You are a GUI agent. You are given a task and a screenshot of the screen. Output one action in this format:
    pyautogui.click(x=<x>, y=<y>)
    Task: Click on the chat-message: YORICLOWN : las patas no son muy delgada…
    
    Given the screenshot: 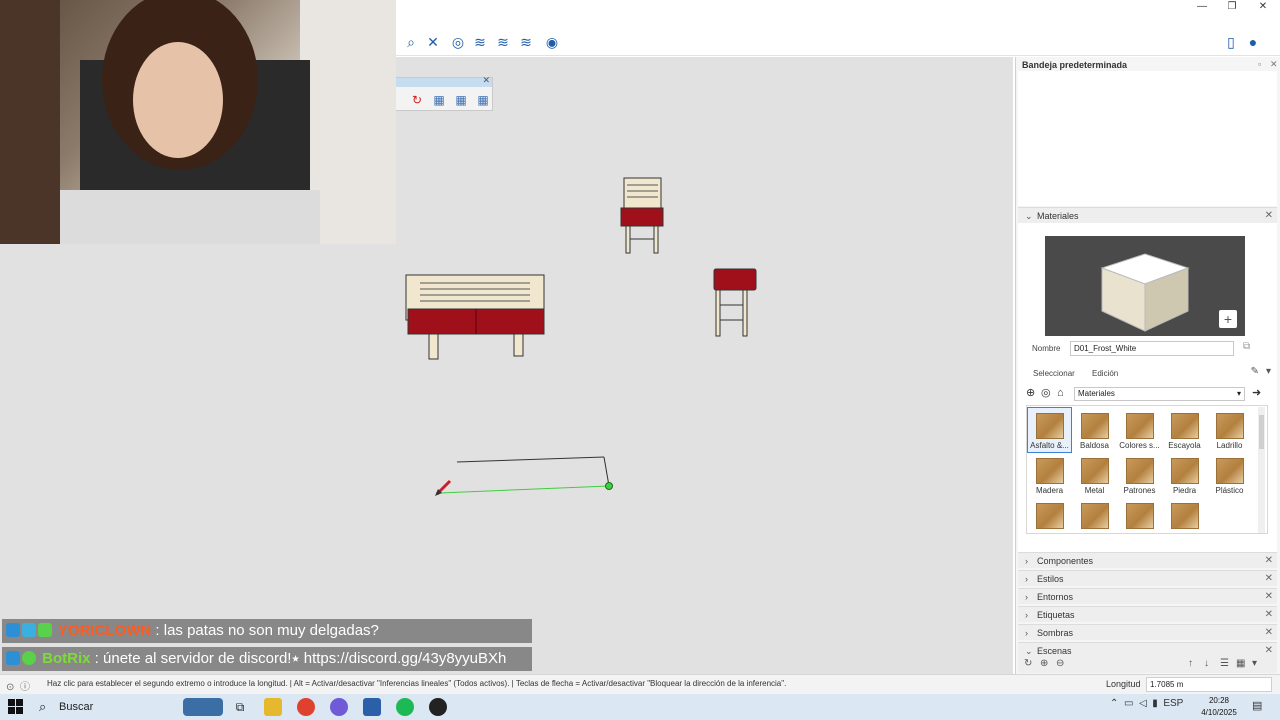 What is the action you would take?
    pyautogui.click(x=267, y=631)
    